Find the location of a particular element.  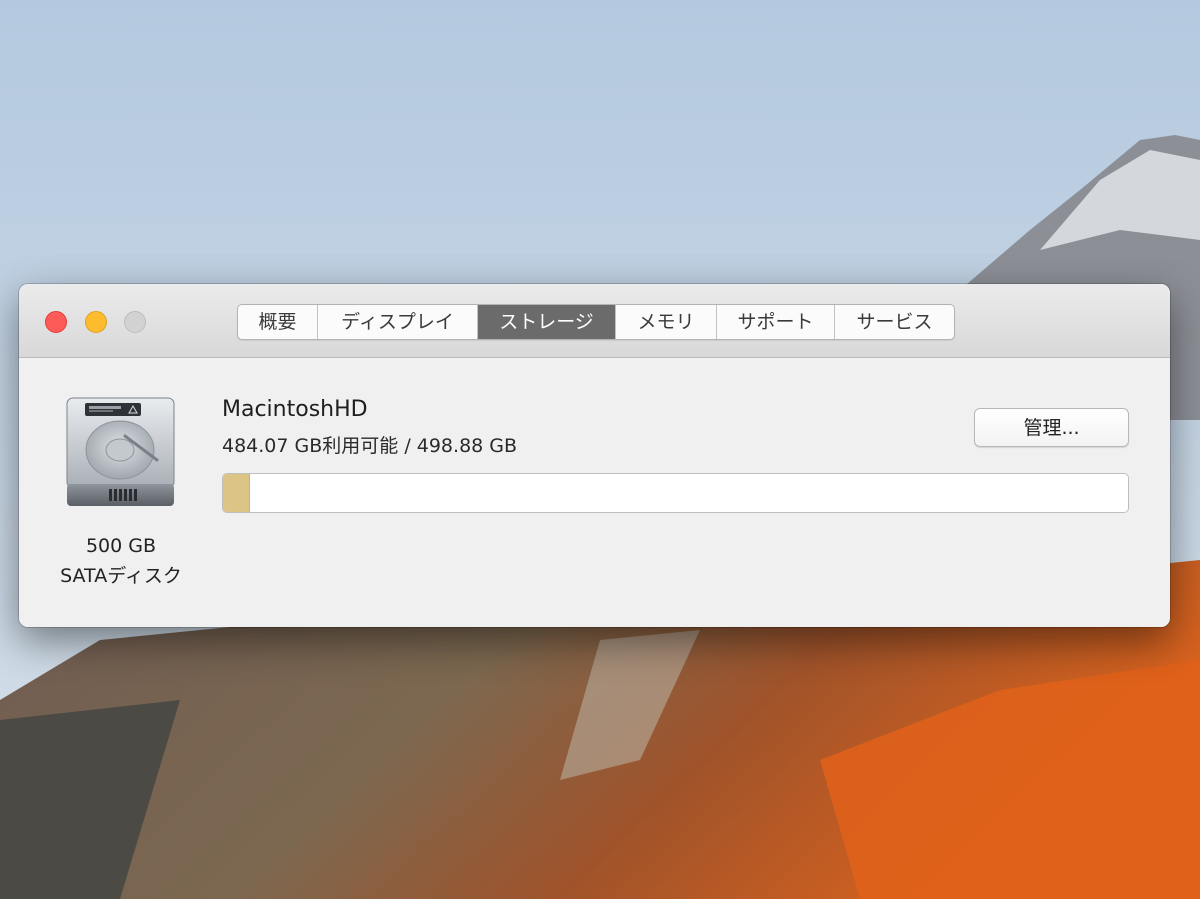

tab-bar: 概要 ディスプレイ ストレージ メモリ サポート サービス is located at coordinates (596, 322).